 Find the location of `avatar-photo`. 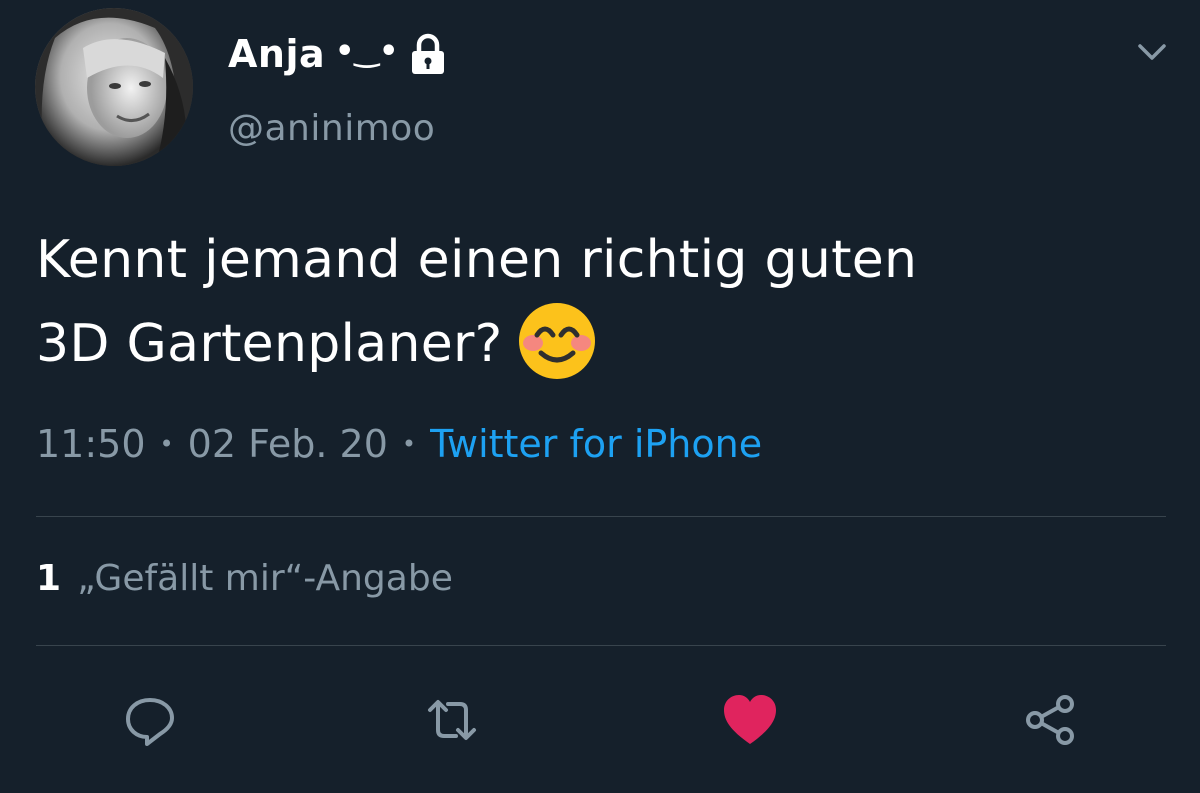

avatar-photo is located at coordinates (114, 87).